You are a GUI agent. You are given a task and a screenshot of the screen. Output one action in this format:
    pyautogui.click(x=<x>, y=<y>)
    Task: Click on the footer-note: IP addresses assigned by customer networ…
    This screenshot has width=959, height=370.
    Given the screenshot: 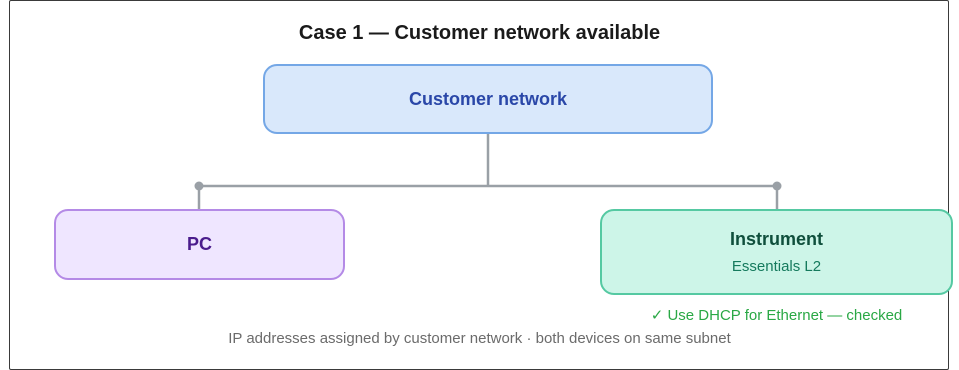 What is the action you would take?
    pyautogui.click(x=479, y=338)
    